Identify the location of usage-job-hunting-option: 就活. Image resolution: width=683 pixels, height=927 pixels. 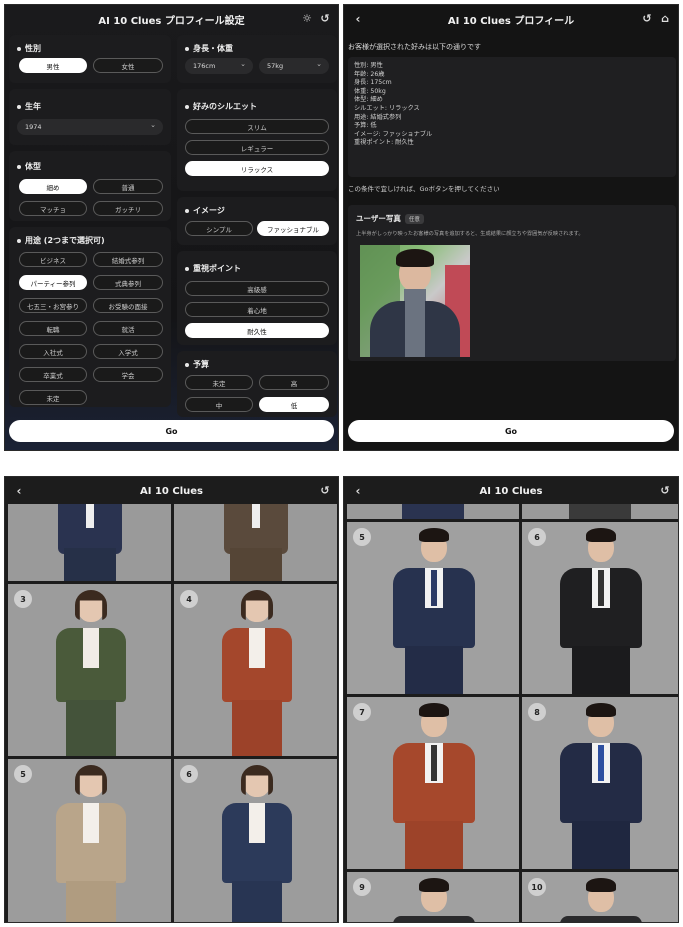
(128, 328).